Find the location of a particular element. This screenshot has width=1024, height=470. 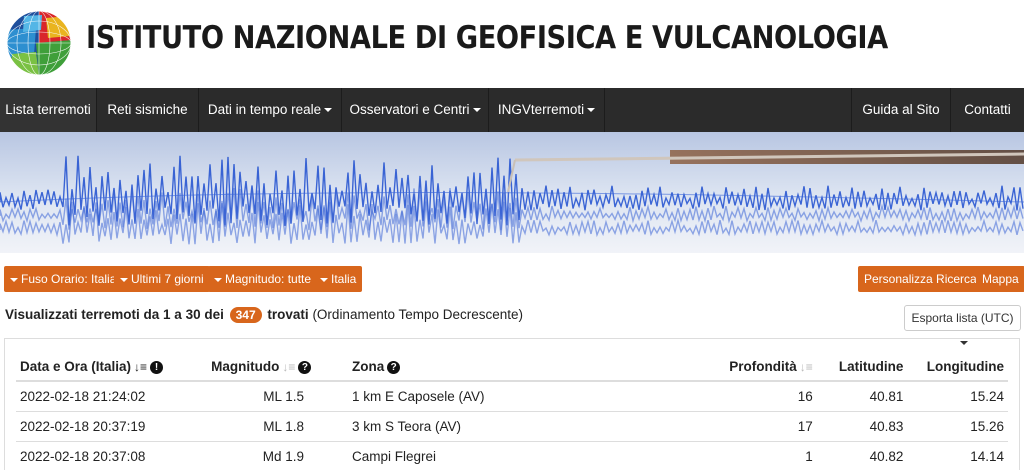

filter-fuso-orario: Fuso Orario: Italia is located at coordinates (63, 279).